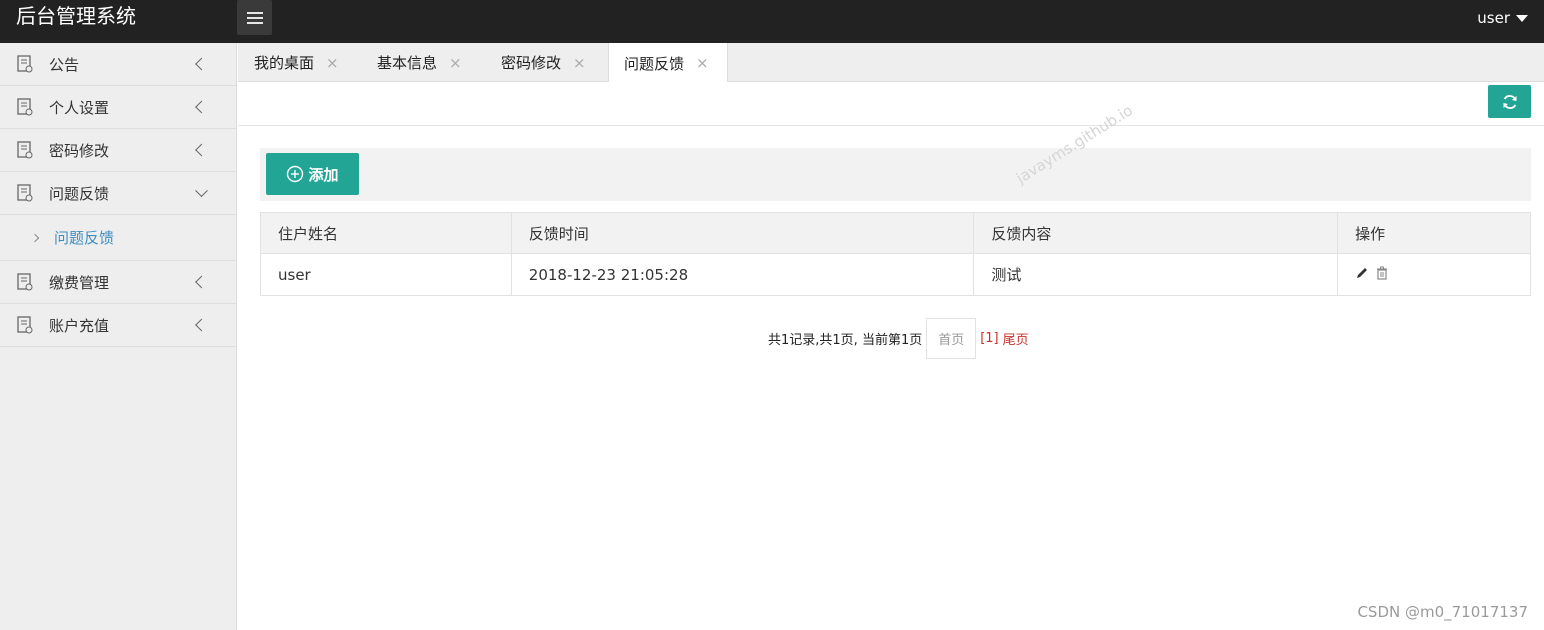 The image size is (1544, 630). Describe the element at coordinates (1434, 233) in the screenshot. I see `column-header-actions: 操作` at that location.